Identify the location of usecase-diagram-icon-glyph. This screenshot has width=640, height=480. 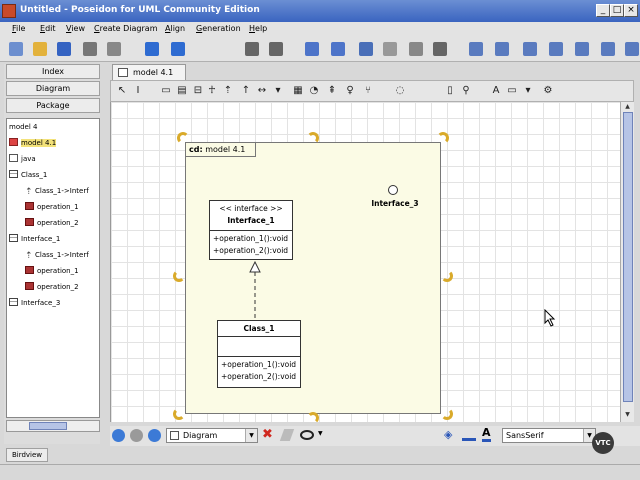
(502, 49).